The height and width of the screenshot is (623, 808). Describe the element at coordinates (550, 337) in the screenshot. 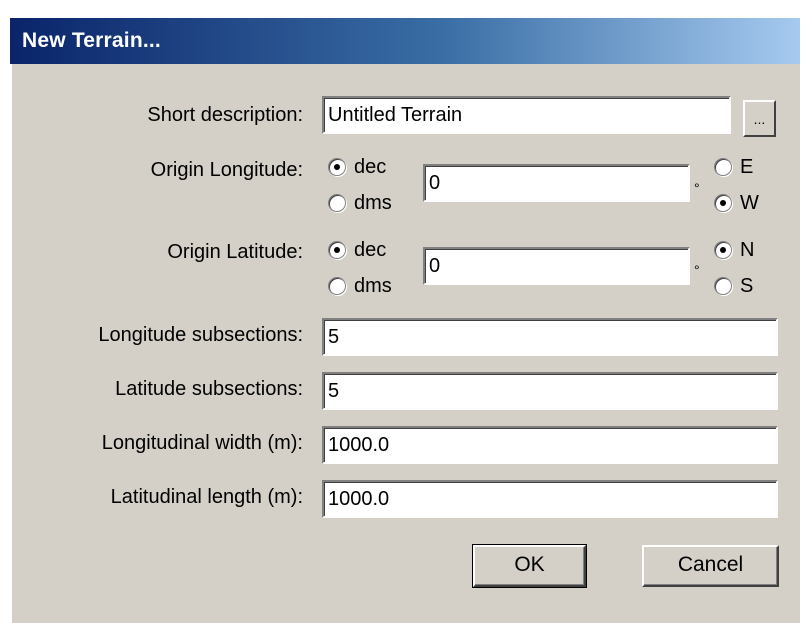

I see `longitude-subsections-input: 5` at that location.